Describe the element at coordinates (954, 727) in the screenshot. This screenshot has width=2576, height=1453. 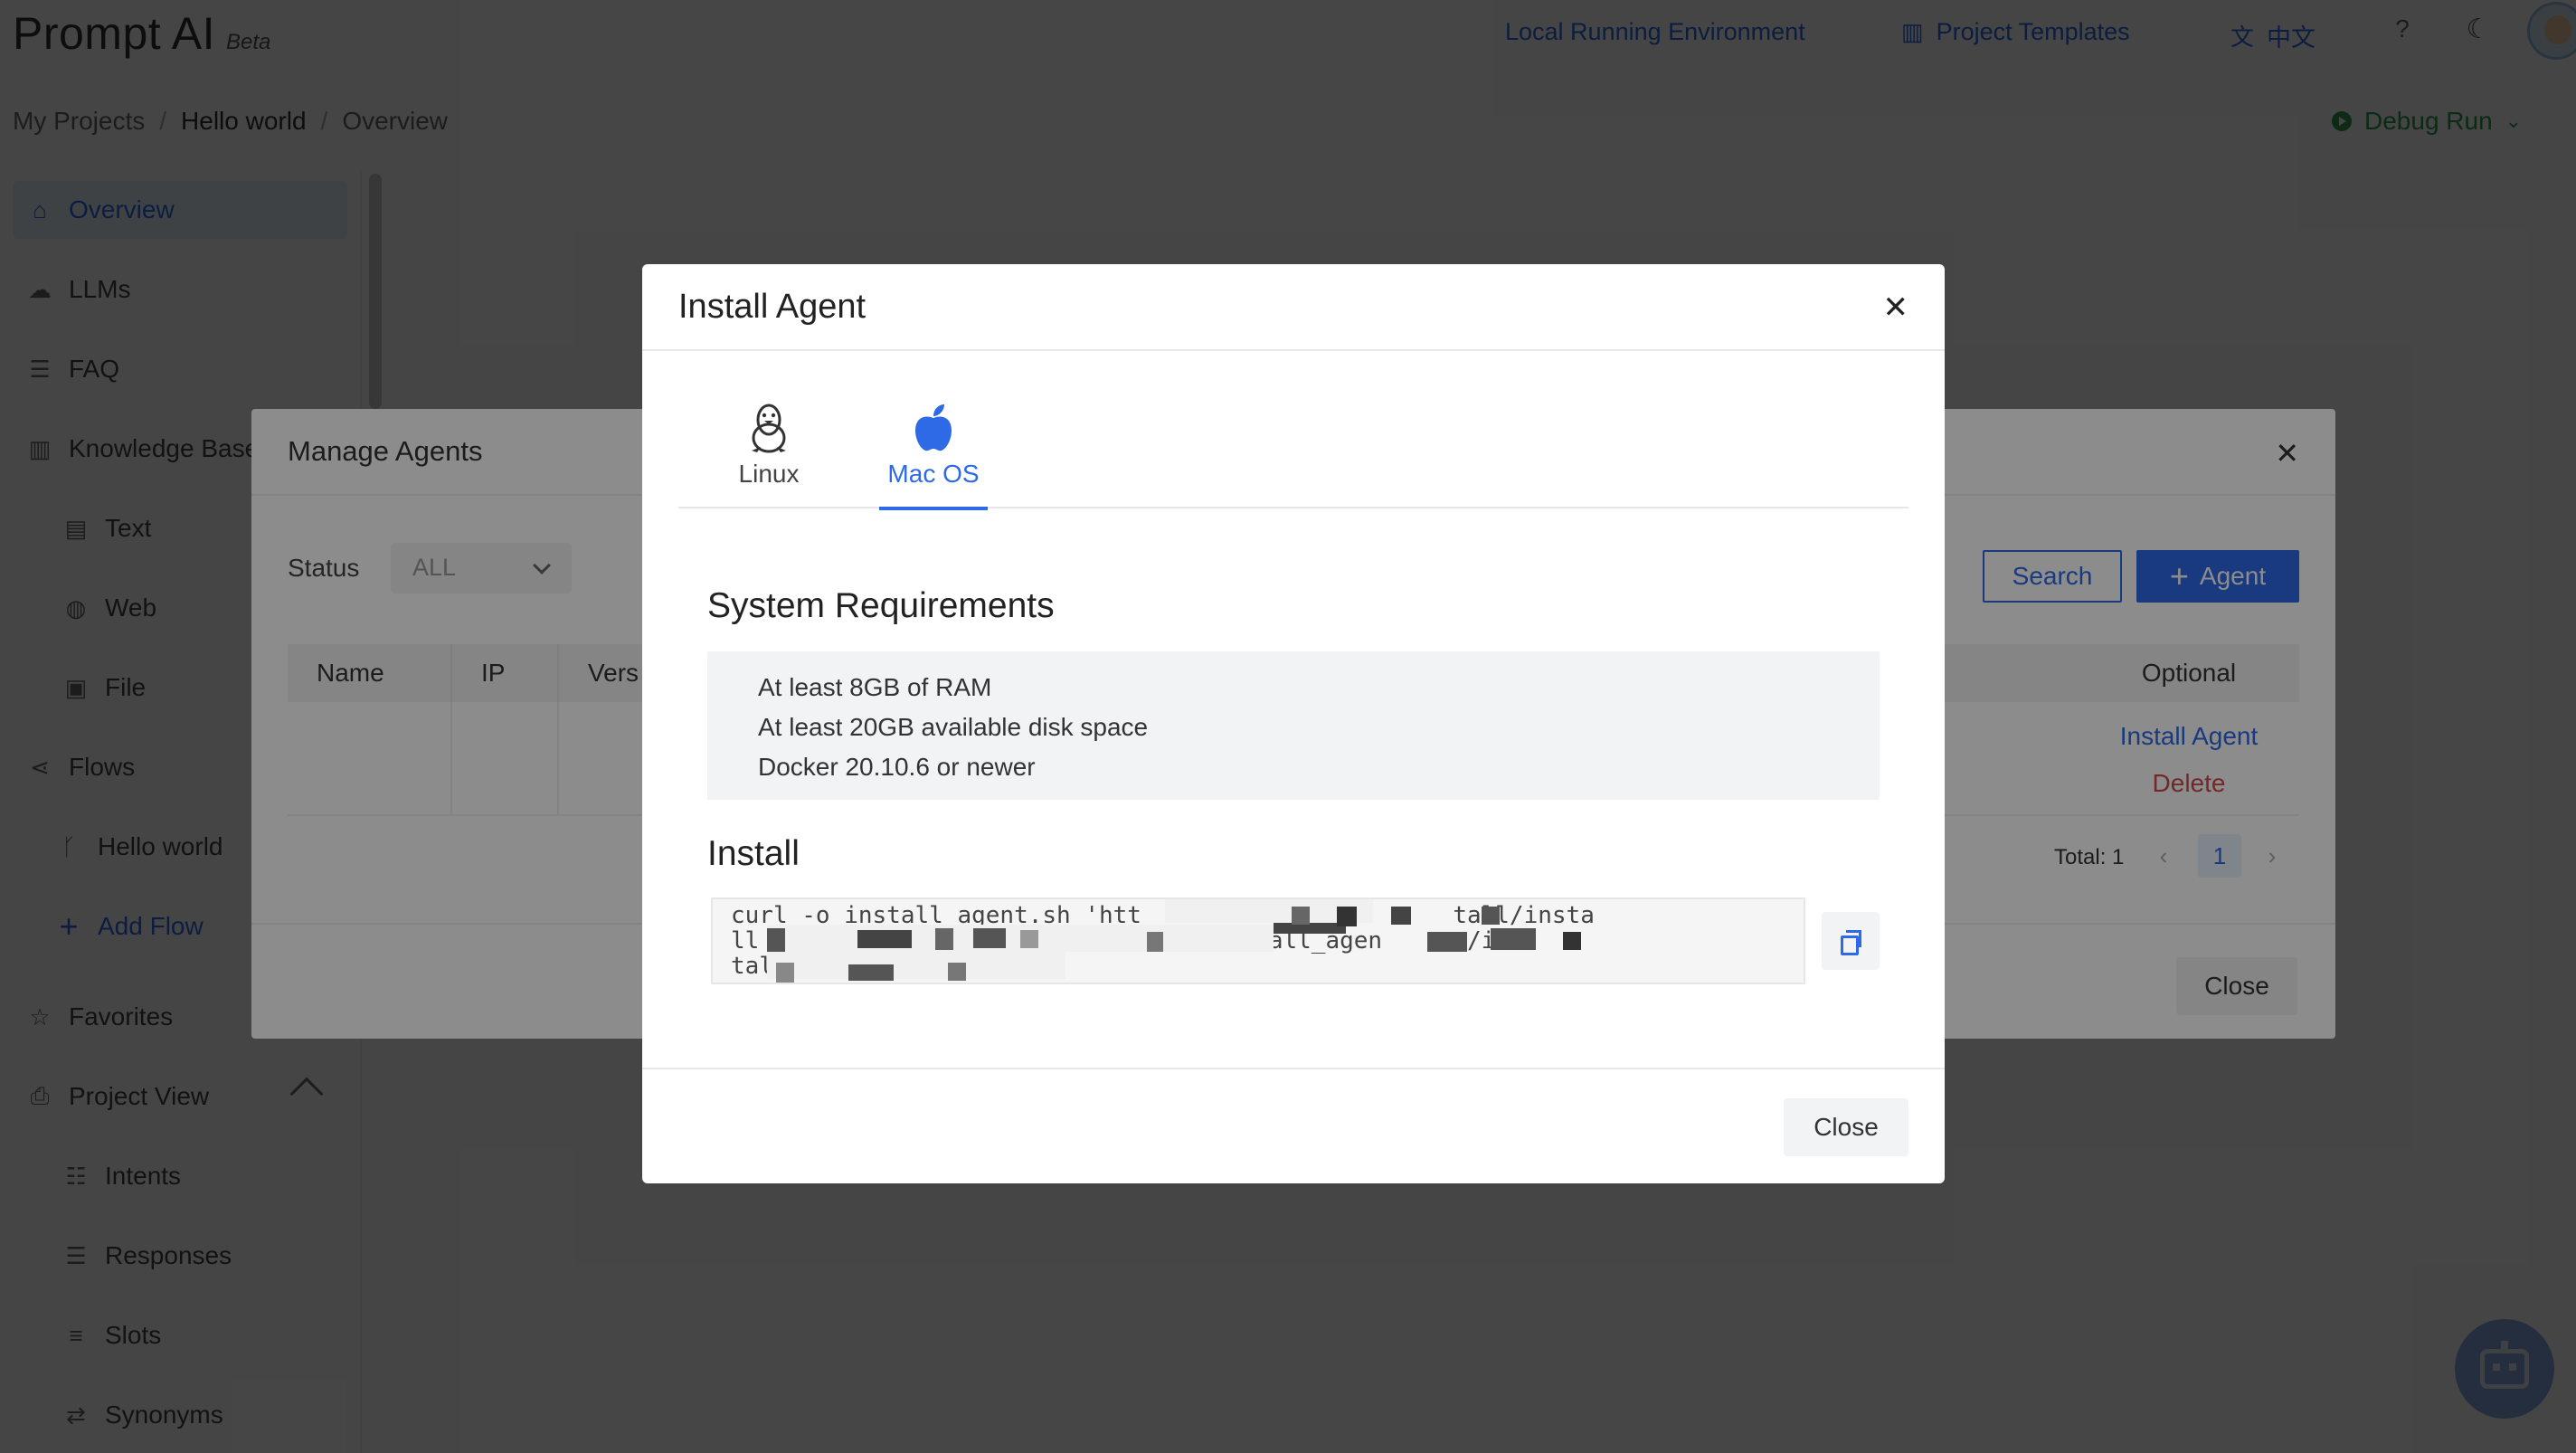
I see `requirement-item: At least 20GB available disk space` at that location.